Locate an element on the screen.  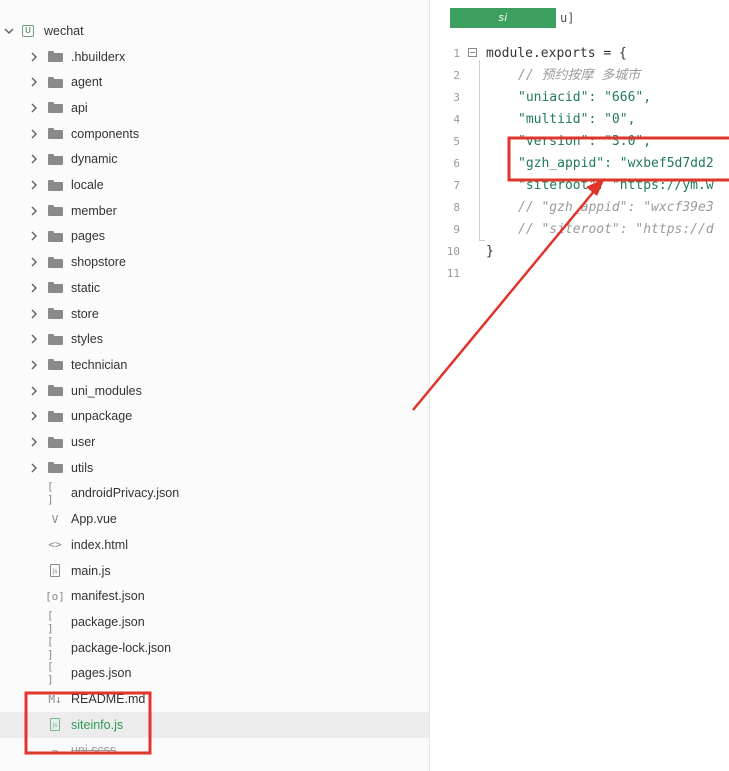
tree-item-label: technician is located at coordinates (99, 364).